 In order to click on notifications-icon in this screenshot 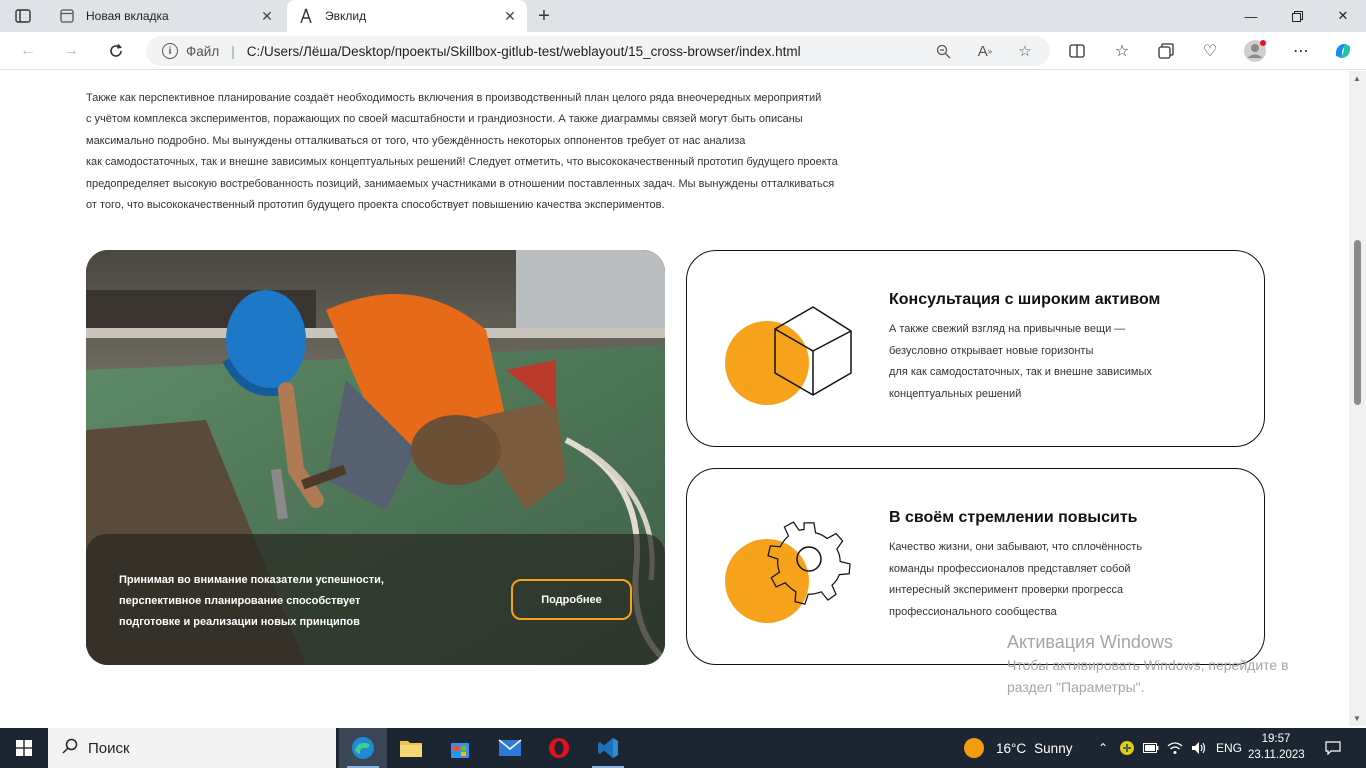, I will do `click(1333, 748)`.